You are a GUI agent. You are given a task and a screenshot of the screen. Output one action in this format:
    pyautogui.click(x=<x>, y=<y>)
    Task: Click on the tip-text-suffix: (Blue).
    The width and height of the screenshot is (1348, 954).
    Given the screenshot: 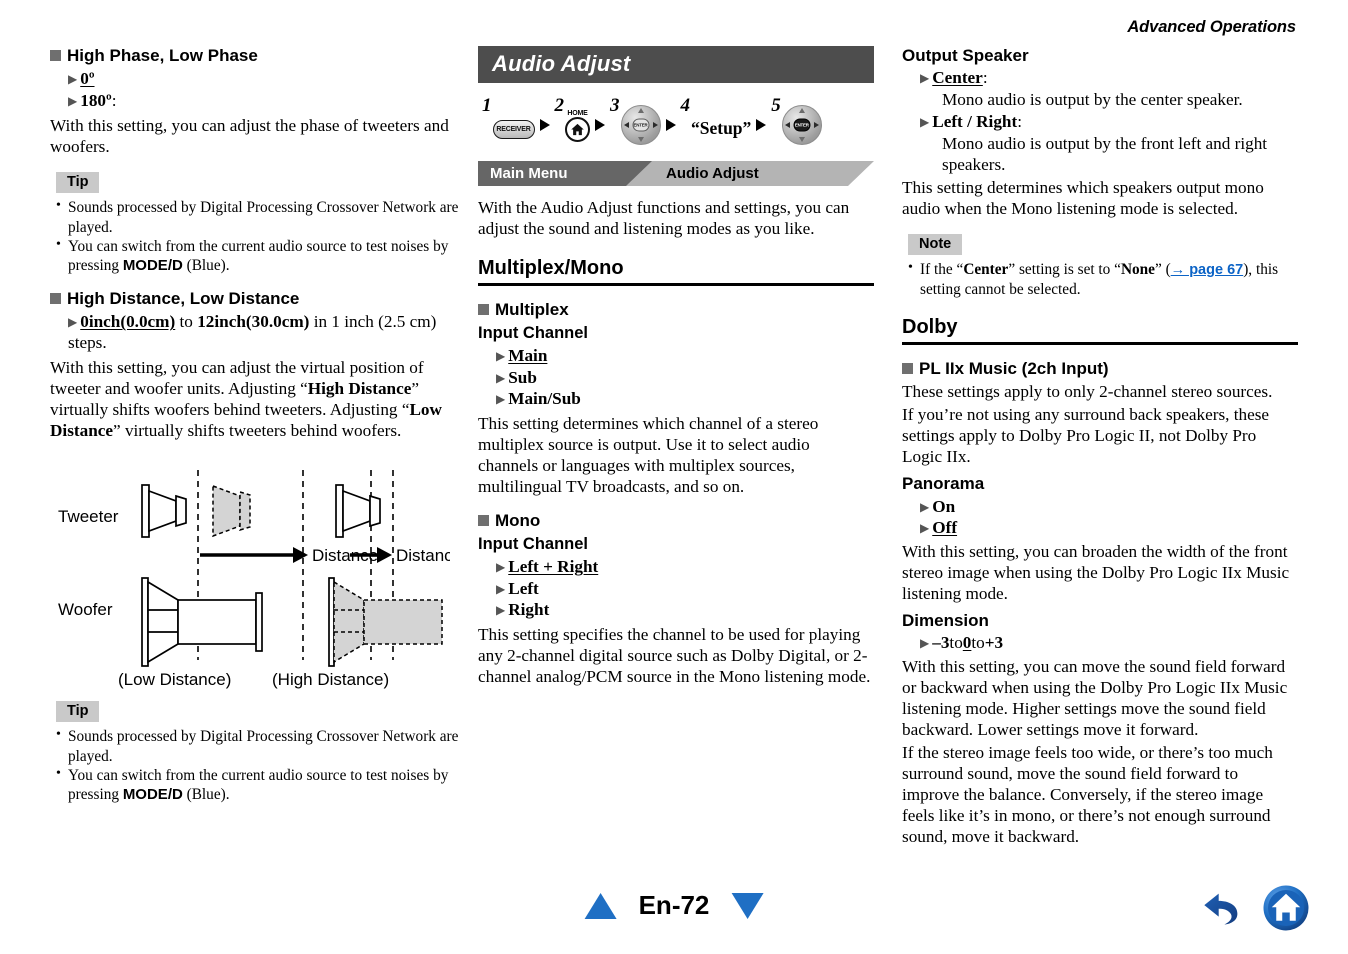 What is the action you would take?
    pyautogui.click(x=206, y=266)
    